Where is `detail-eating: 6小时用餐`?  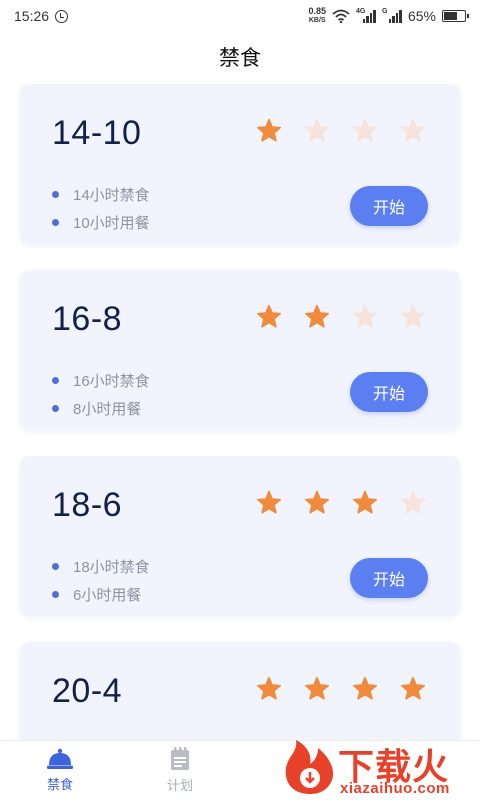
detail-eating: 6小时用餐 is located at coordinates (101, 594).